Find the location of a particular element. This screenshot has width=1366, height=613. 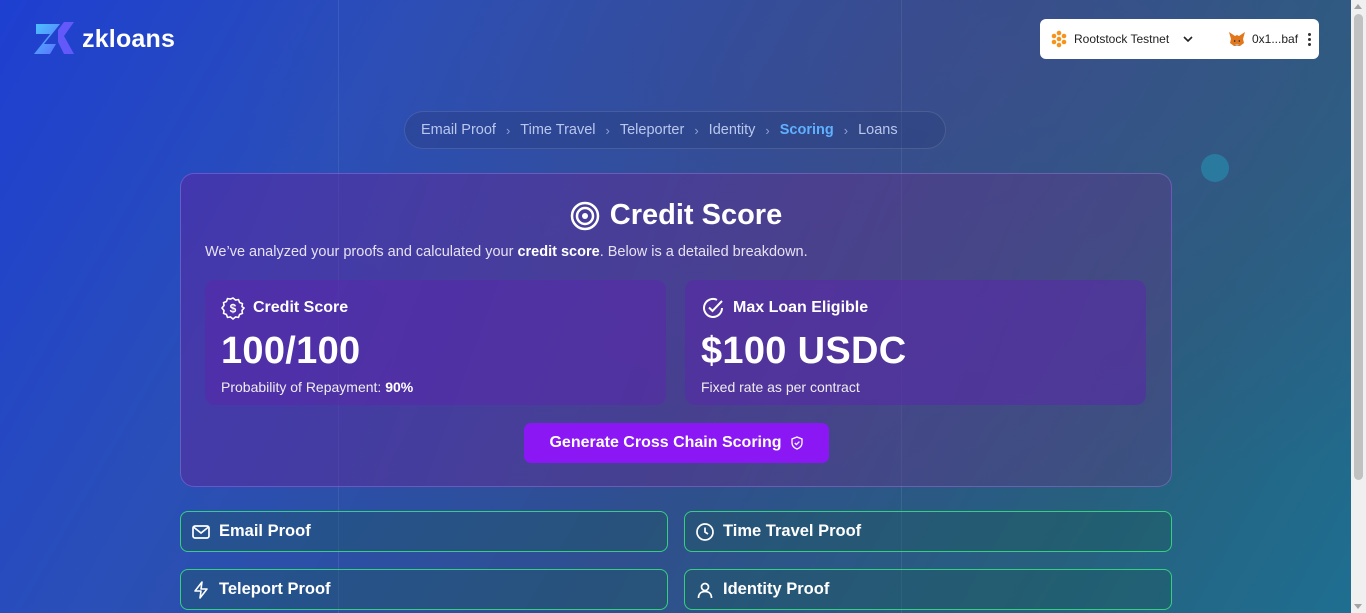

breadcrumb-item-scoring: Scoring is located at coordinates (807, 130).